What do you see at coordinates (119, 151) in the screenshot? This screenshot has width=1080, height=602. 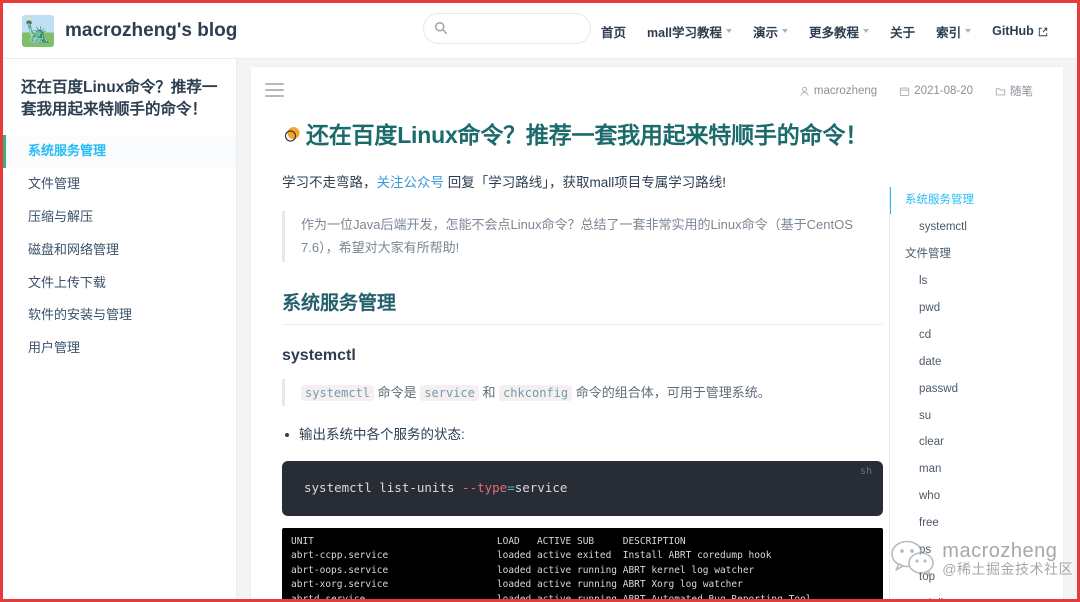 I see `sidebar-item-system-service: 系统服务管理` at bounding box center [119, 151].